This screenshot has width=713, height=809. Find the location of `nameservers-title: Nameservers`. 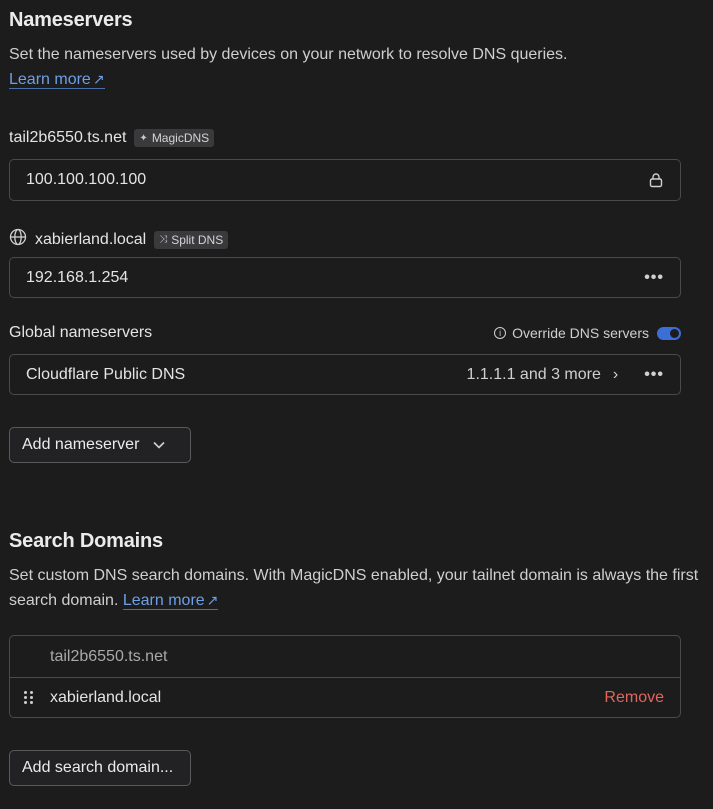

nameservers-title: Nameservers is located at coordinates (71, 20).